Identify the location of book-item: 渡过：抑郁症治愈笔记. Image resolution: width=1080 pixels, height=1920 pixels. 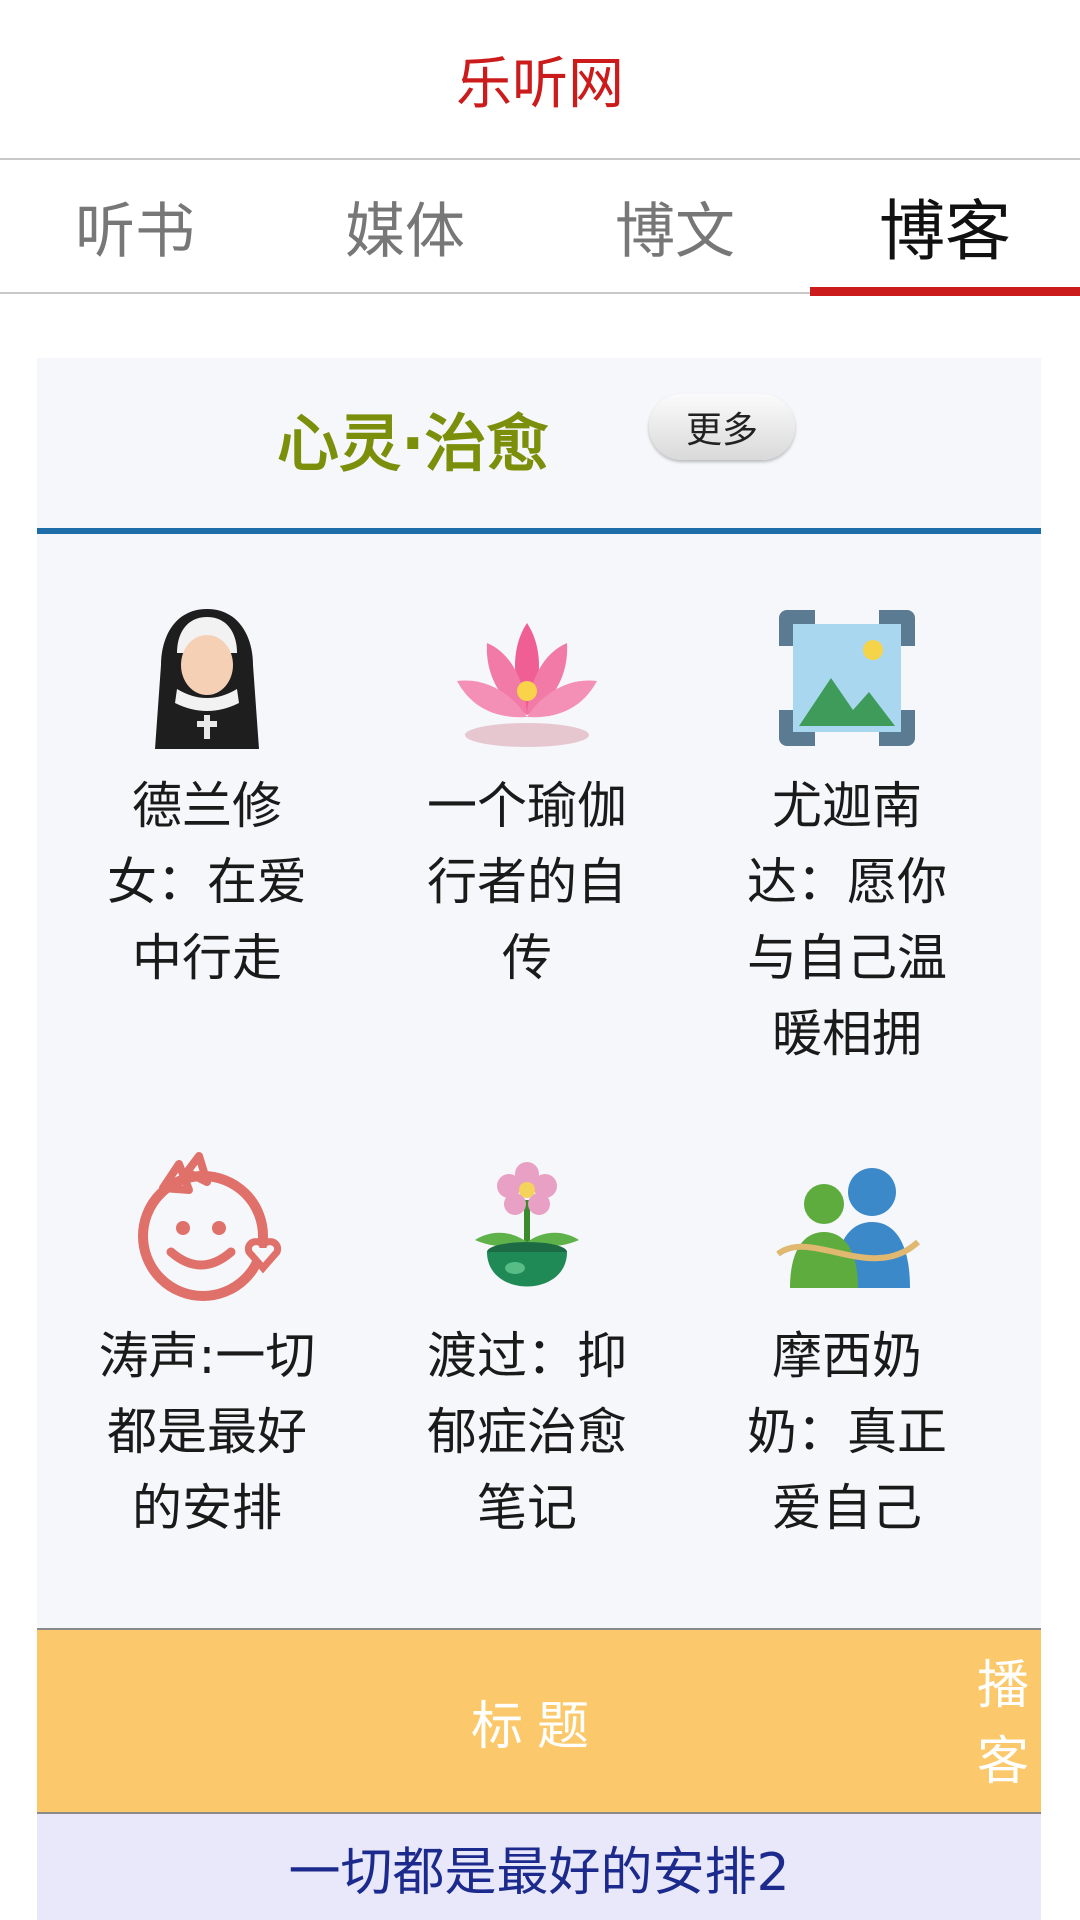
(527, 1347).